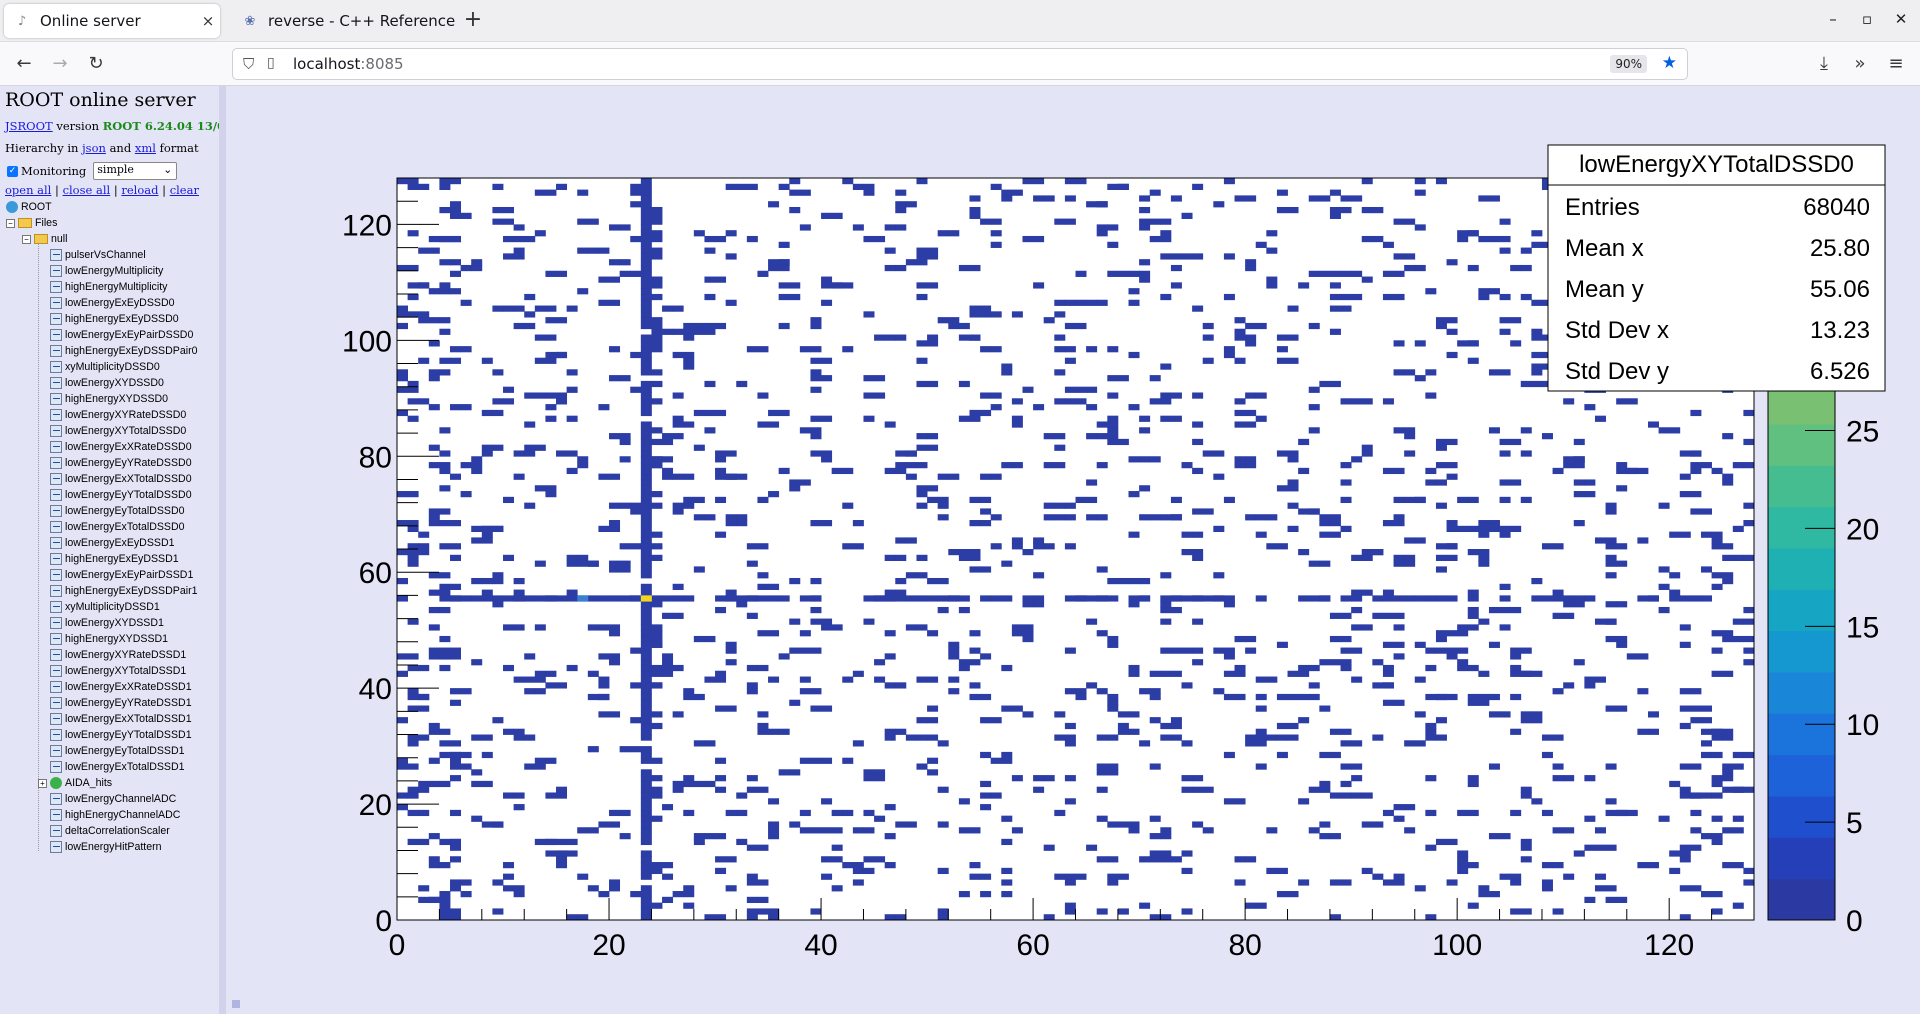  Describe the element at coordinates (1824, 64) in the screenshot. I see `download-icon: ⤓` at that location.